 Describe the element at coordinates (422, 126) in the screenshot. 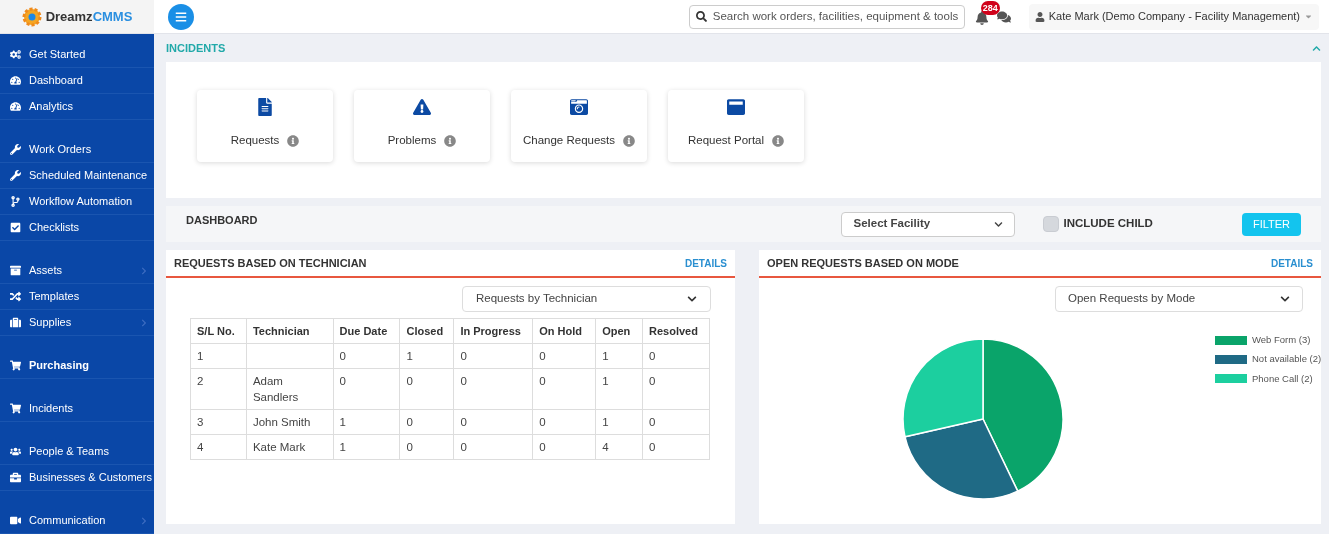

I see `shortcut-card: Problems` at that location.